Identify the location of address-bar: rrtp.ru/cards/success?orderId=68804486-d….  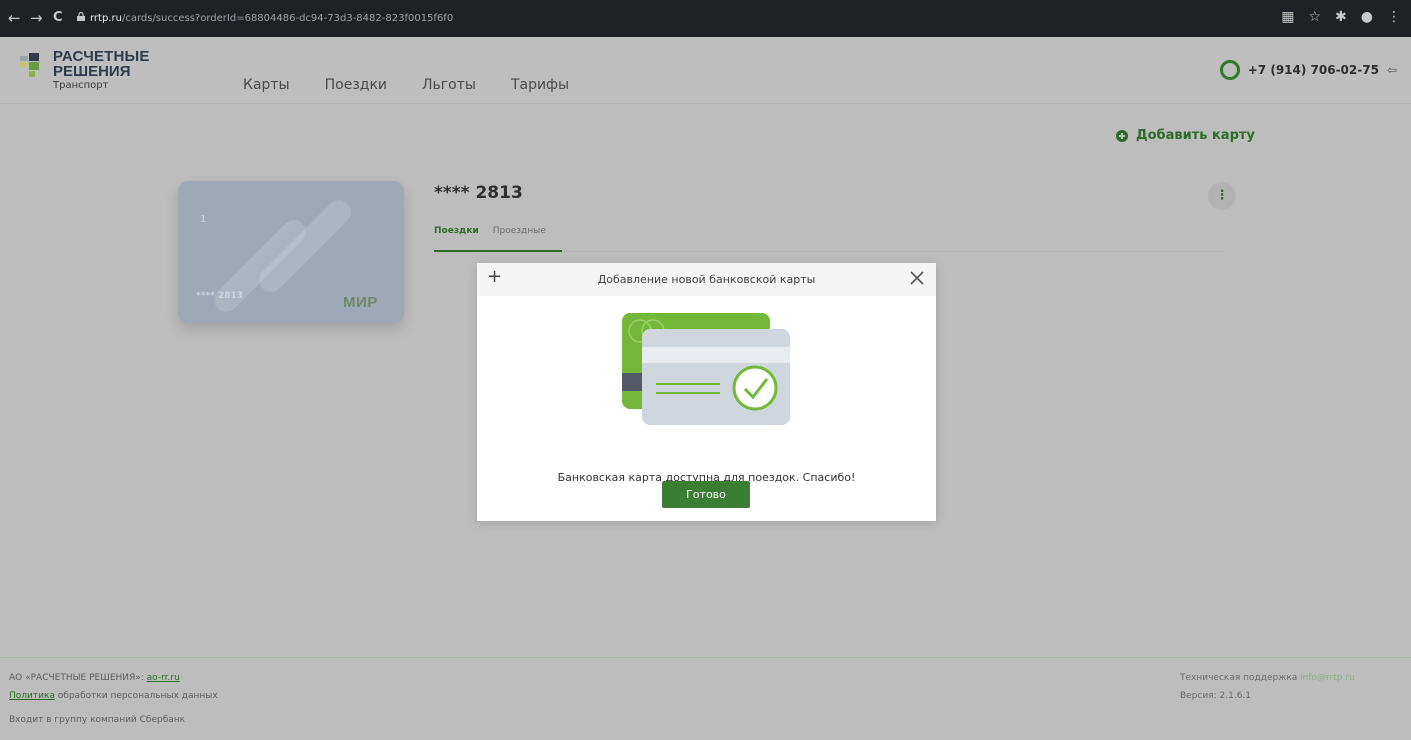
(271, 18).